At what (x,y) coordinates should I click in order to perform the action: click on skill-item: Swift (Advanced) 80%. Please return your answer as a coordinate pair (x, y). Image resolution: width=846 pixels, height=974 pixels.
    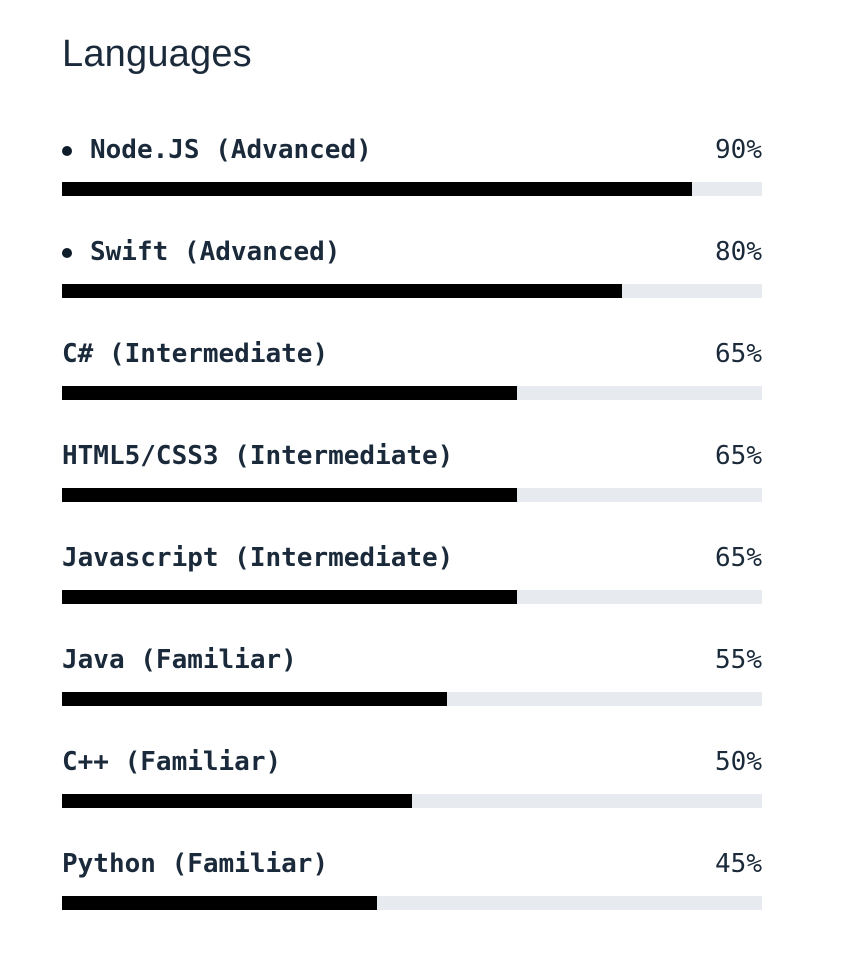
    Looking at the image, I should click on (412, 281).